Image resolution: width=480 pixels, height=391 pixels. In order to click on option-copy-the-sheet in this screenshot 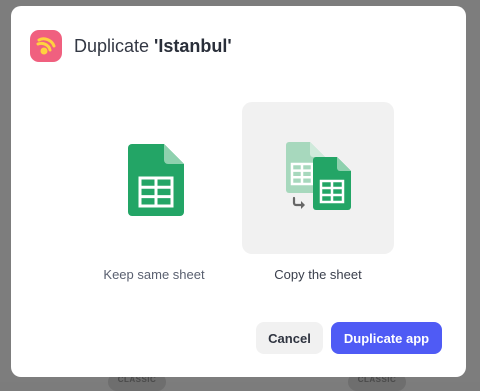, I will do `click(318, 178)`.